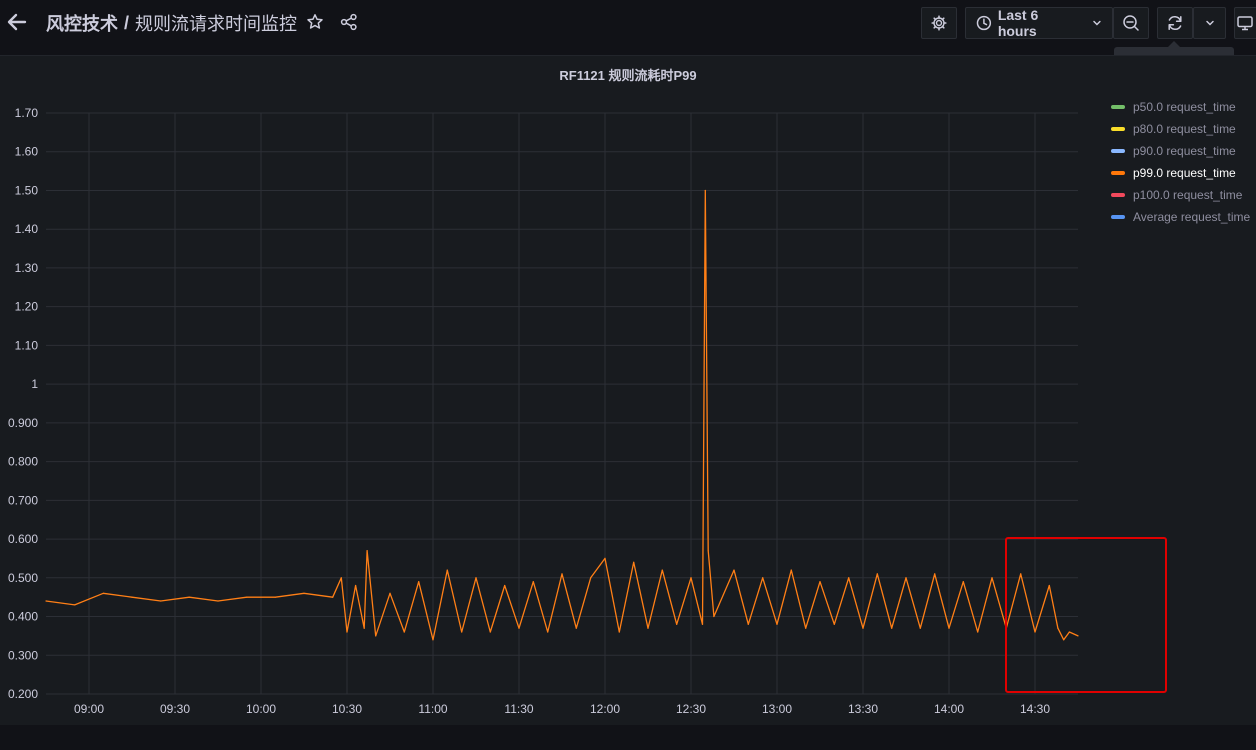 The width and height of the screenshot is (1256, 750). I want to click on star-button, so click(315, 22).